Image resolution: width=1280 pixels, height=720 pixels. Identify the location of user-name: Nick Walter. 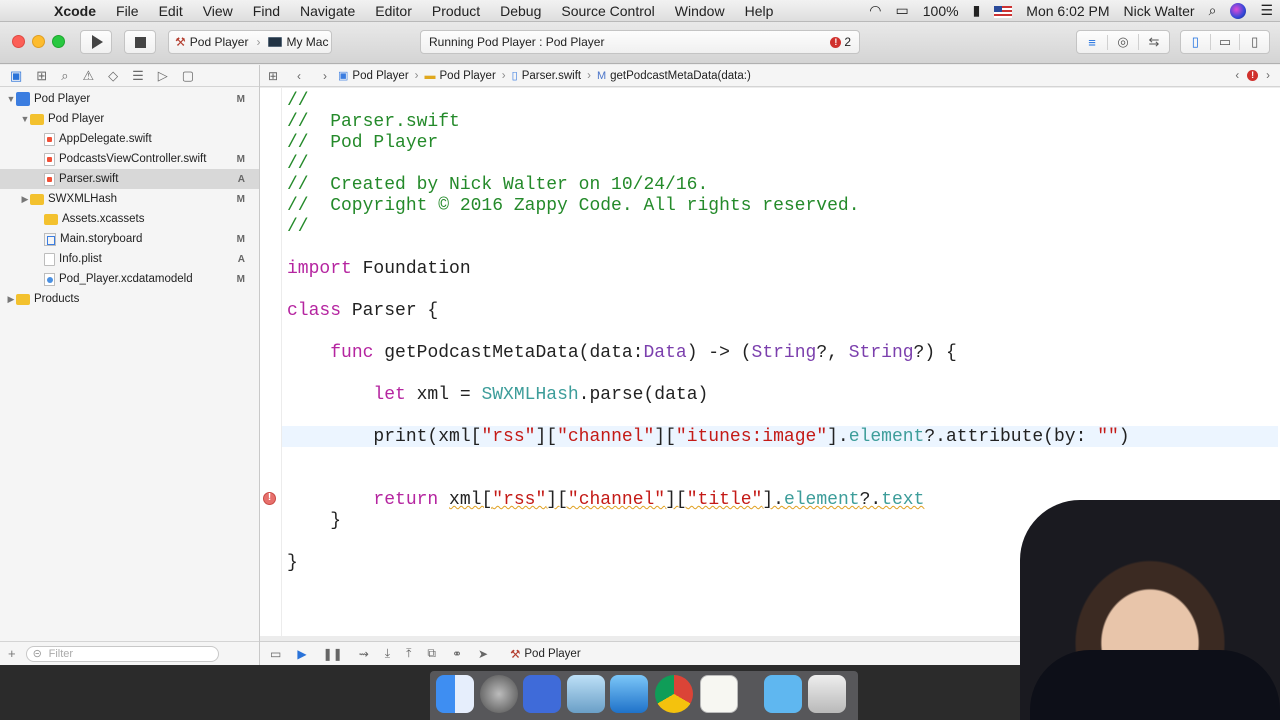
(1159, 11).